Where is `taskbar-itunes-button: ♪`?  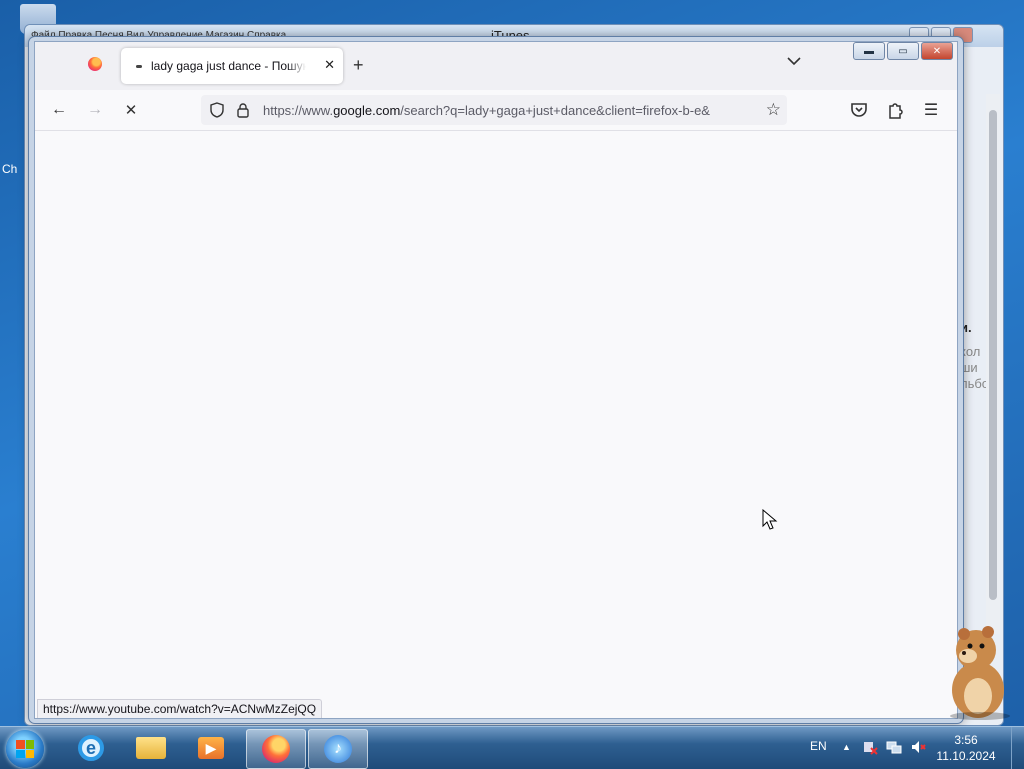 taskbar-itunes-button: ♪ is located at coordinates (338, 749).